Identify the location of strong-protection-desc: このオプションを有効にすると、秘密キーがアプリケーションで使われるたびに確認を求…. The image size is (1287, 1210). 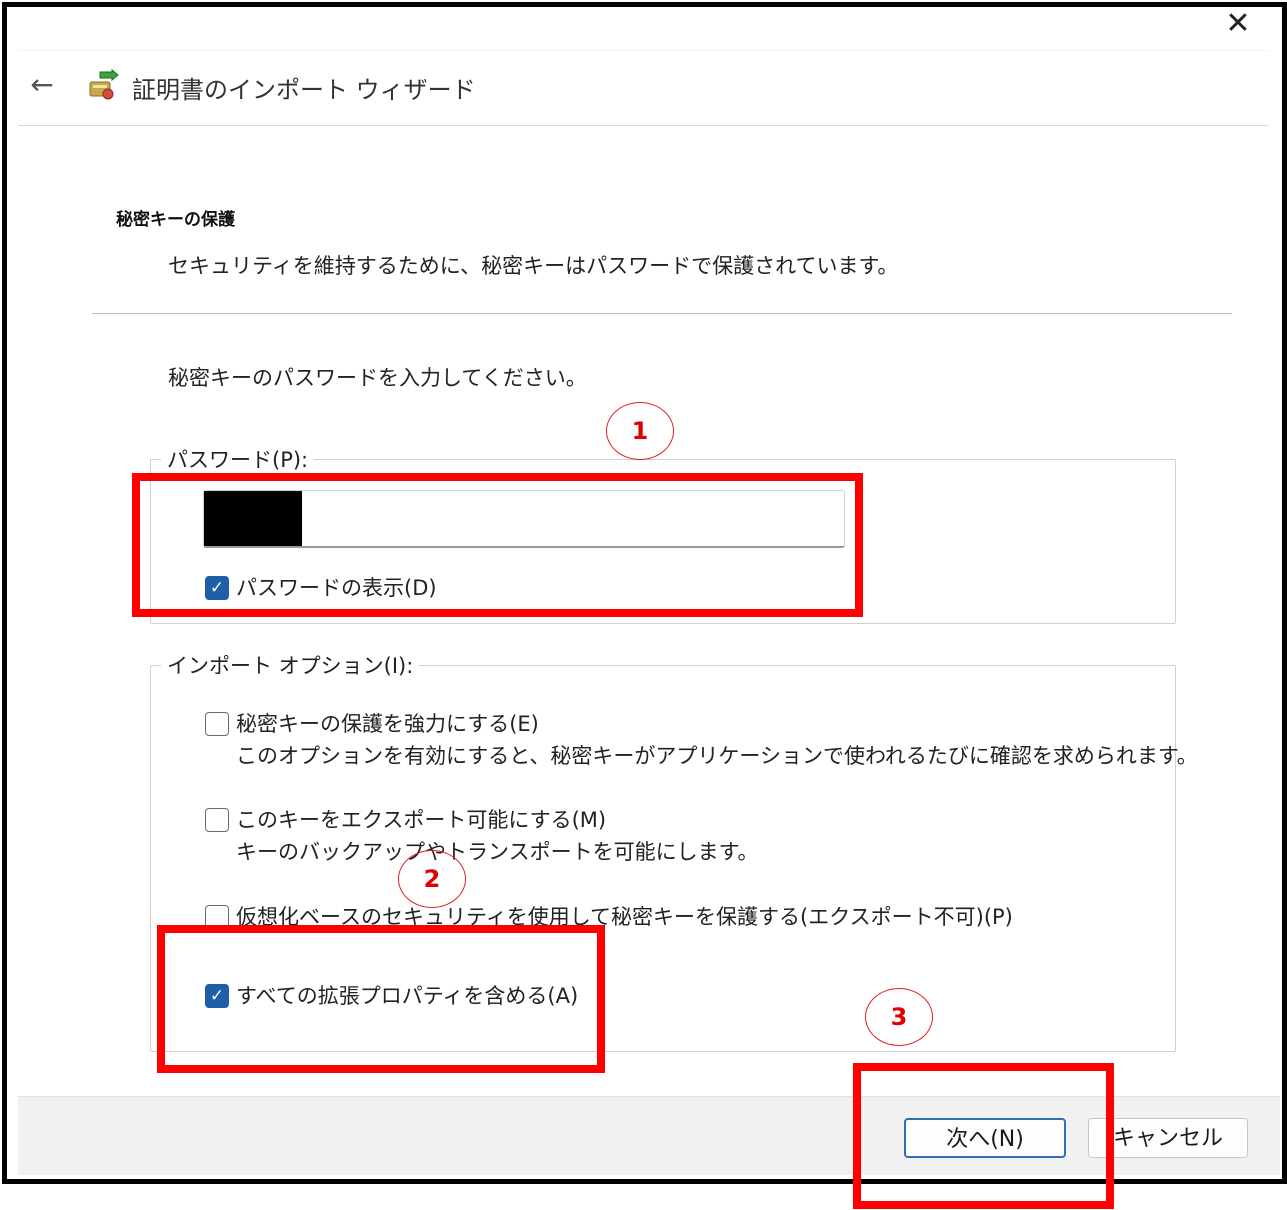
(717, 756).